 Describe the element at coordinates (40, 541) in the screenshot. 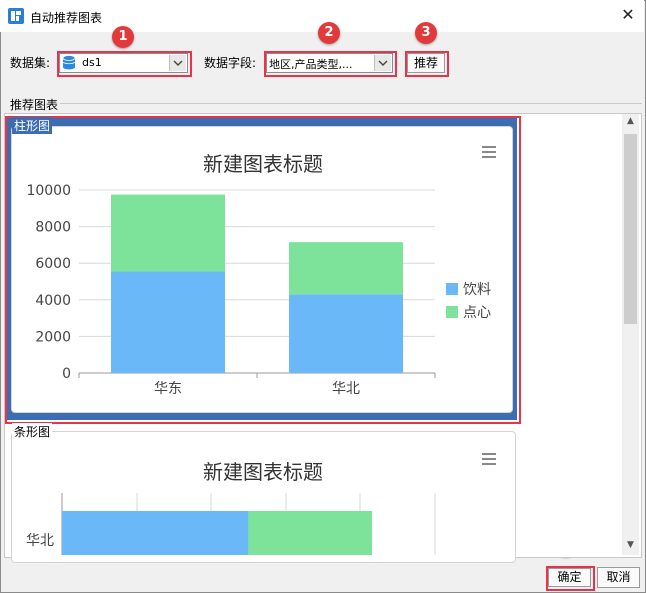

I see `y-tick-label: 华北` at that location.